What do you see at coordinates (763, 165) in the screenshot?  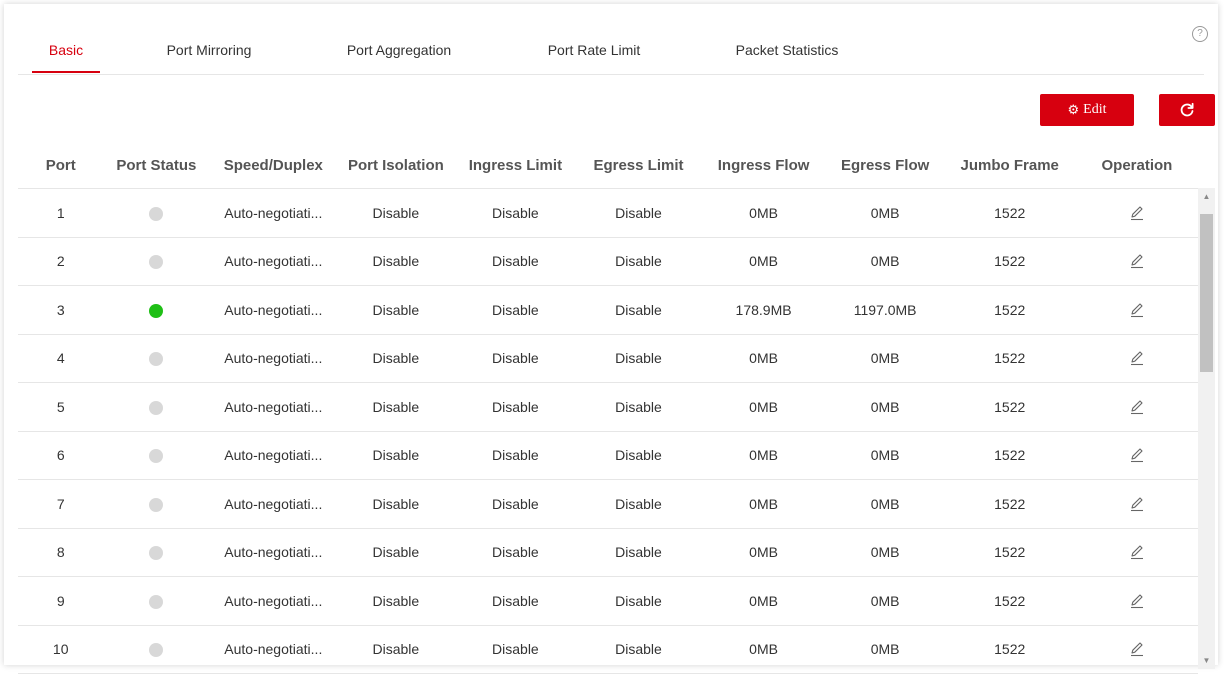 I see `col-header-ingress-flow: Ingress Flow` at bounding box center [763, 165].